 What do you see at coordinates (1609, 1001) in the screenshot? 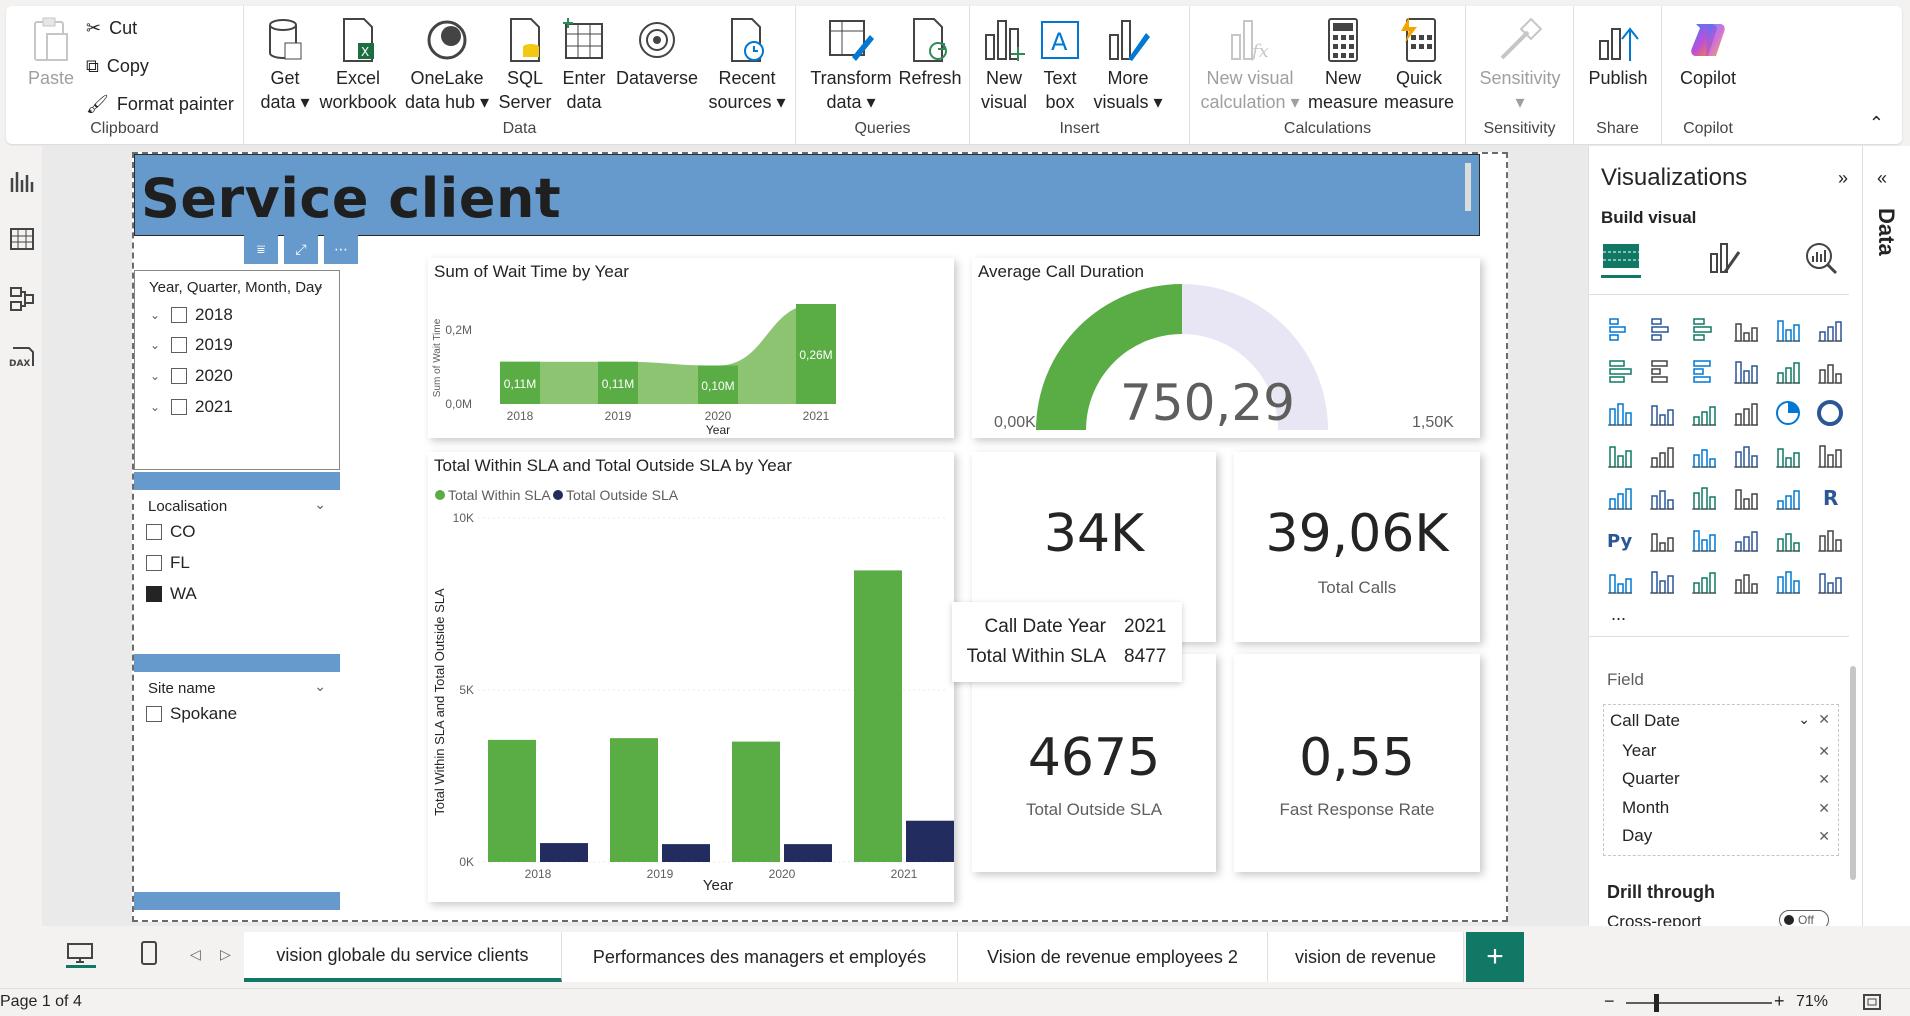
I see `zoom-out-button: −` at bounding box center [1609, 1001].